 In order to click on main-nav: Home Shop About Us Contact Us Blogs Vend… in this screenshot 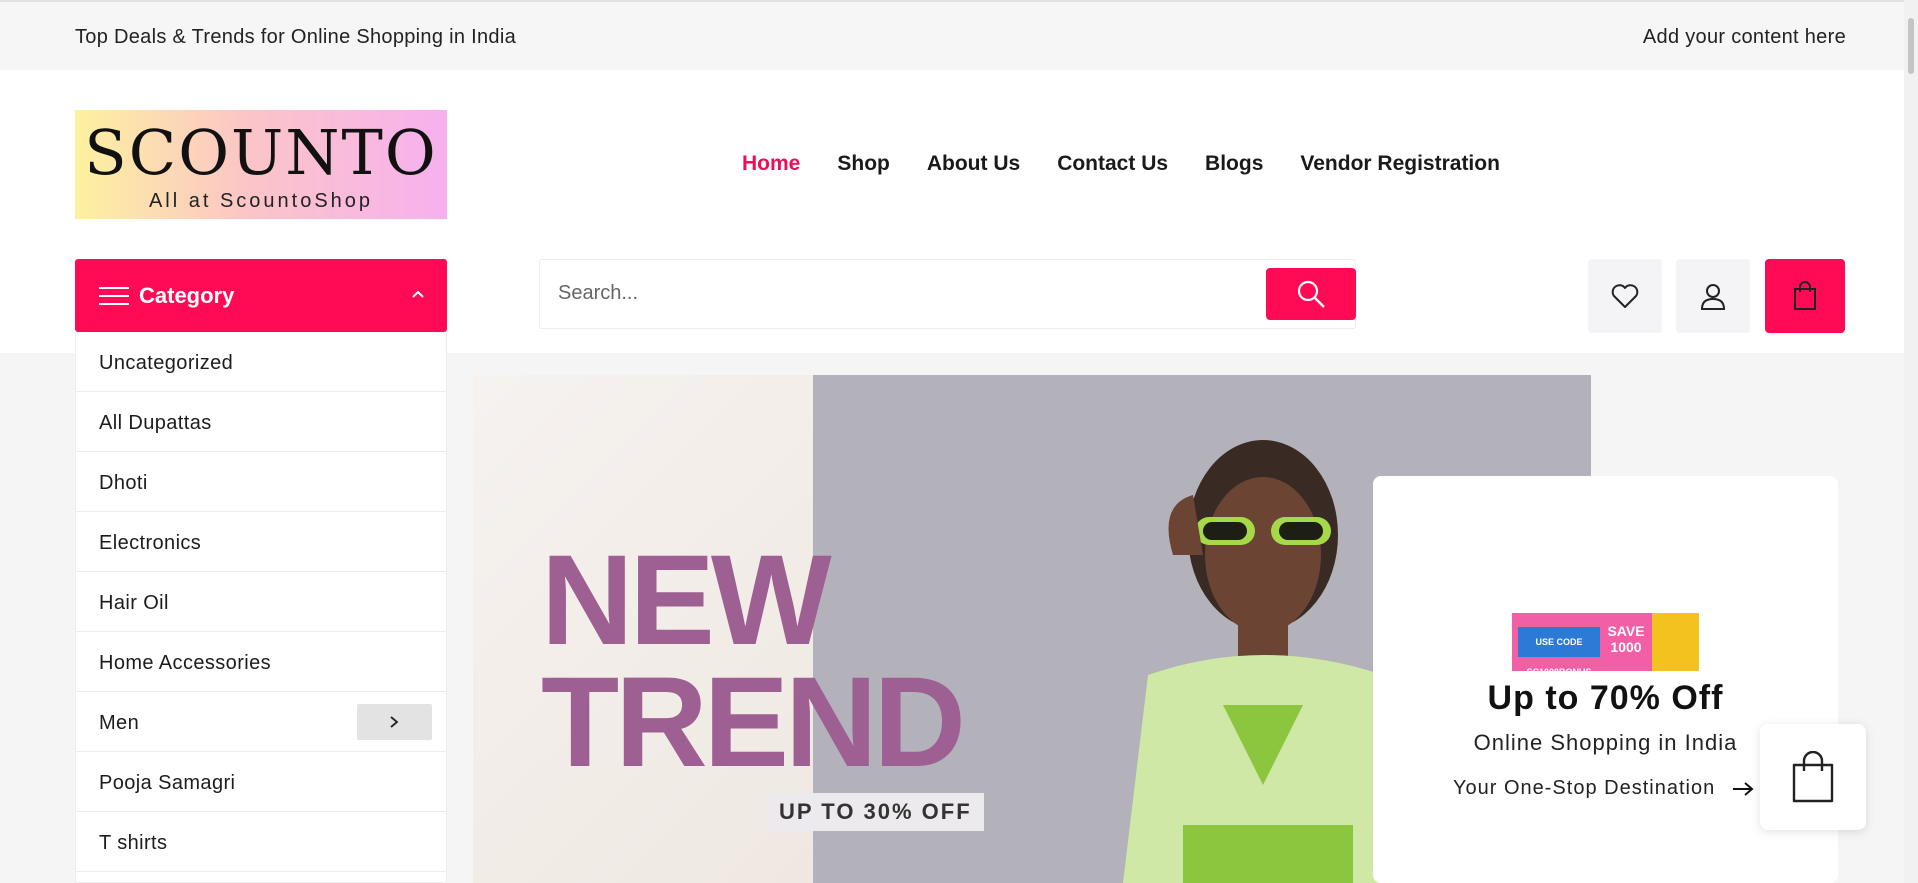, I will do `click(1139, 164)`.